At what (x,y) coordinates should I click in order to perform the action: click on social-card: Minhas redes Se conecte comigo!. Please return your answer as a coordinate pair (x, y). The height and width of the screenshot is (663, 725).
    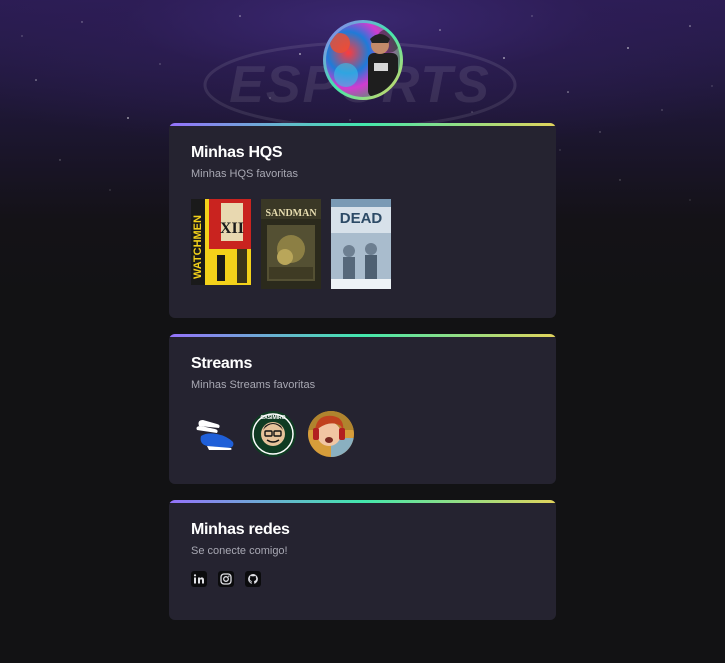
    Looking at the image, I should click on (362, 560).